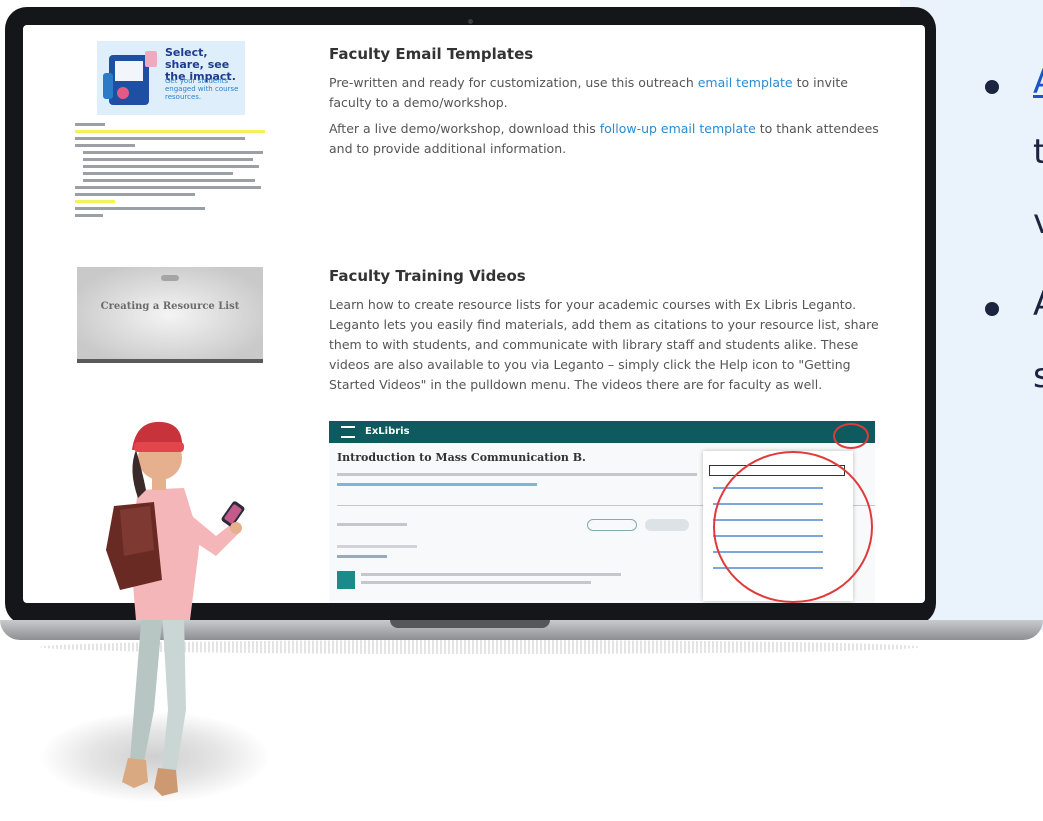 The height and width of the screenshot is (821, 1043). Describe the element at coordinates (348, 432) in the screenshot. I see `menu-icon` at that location.